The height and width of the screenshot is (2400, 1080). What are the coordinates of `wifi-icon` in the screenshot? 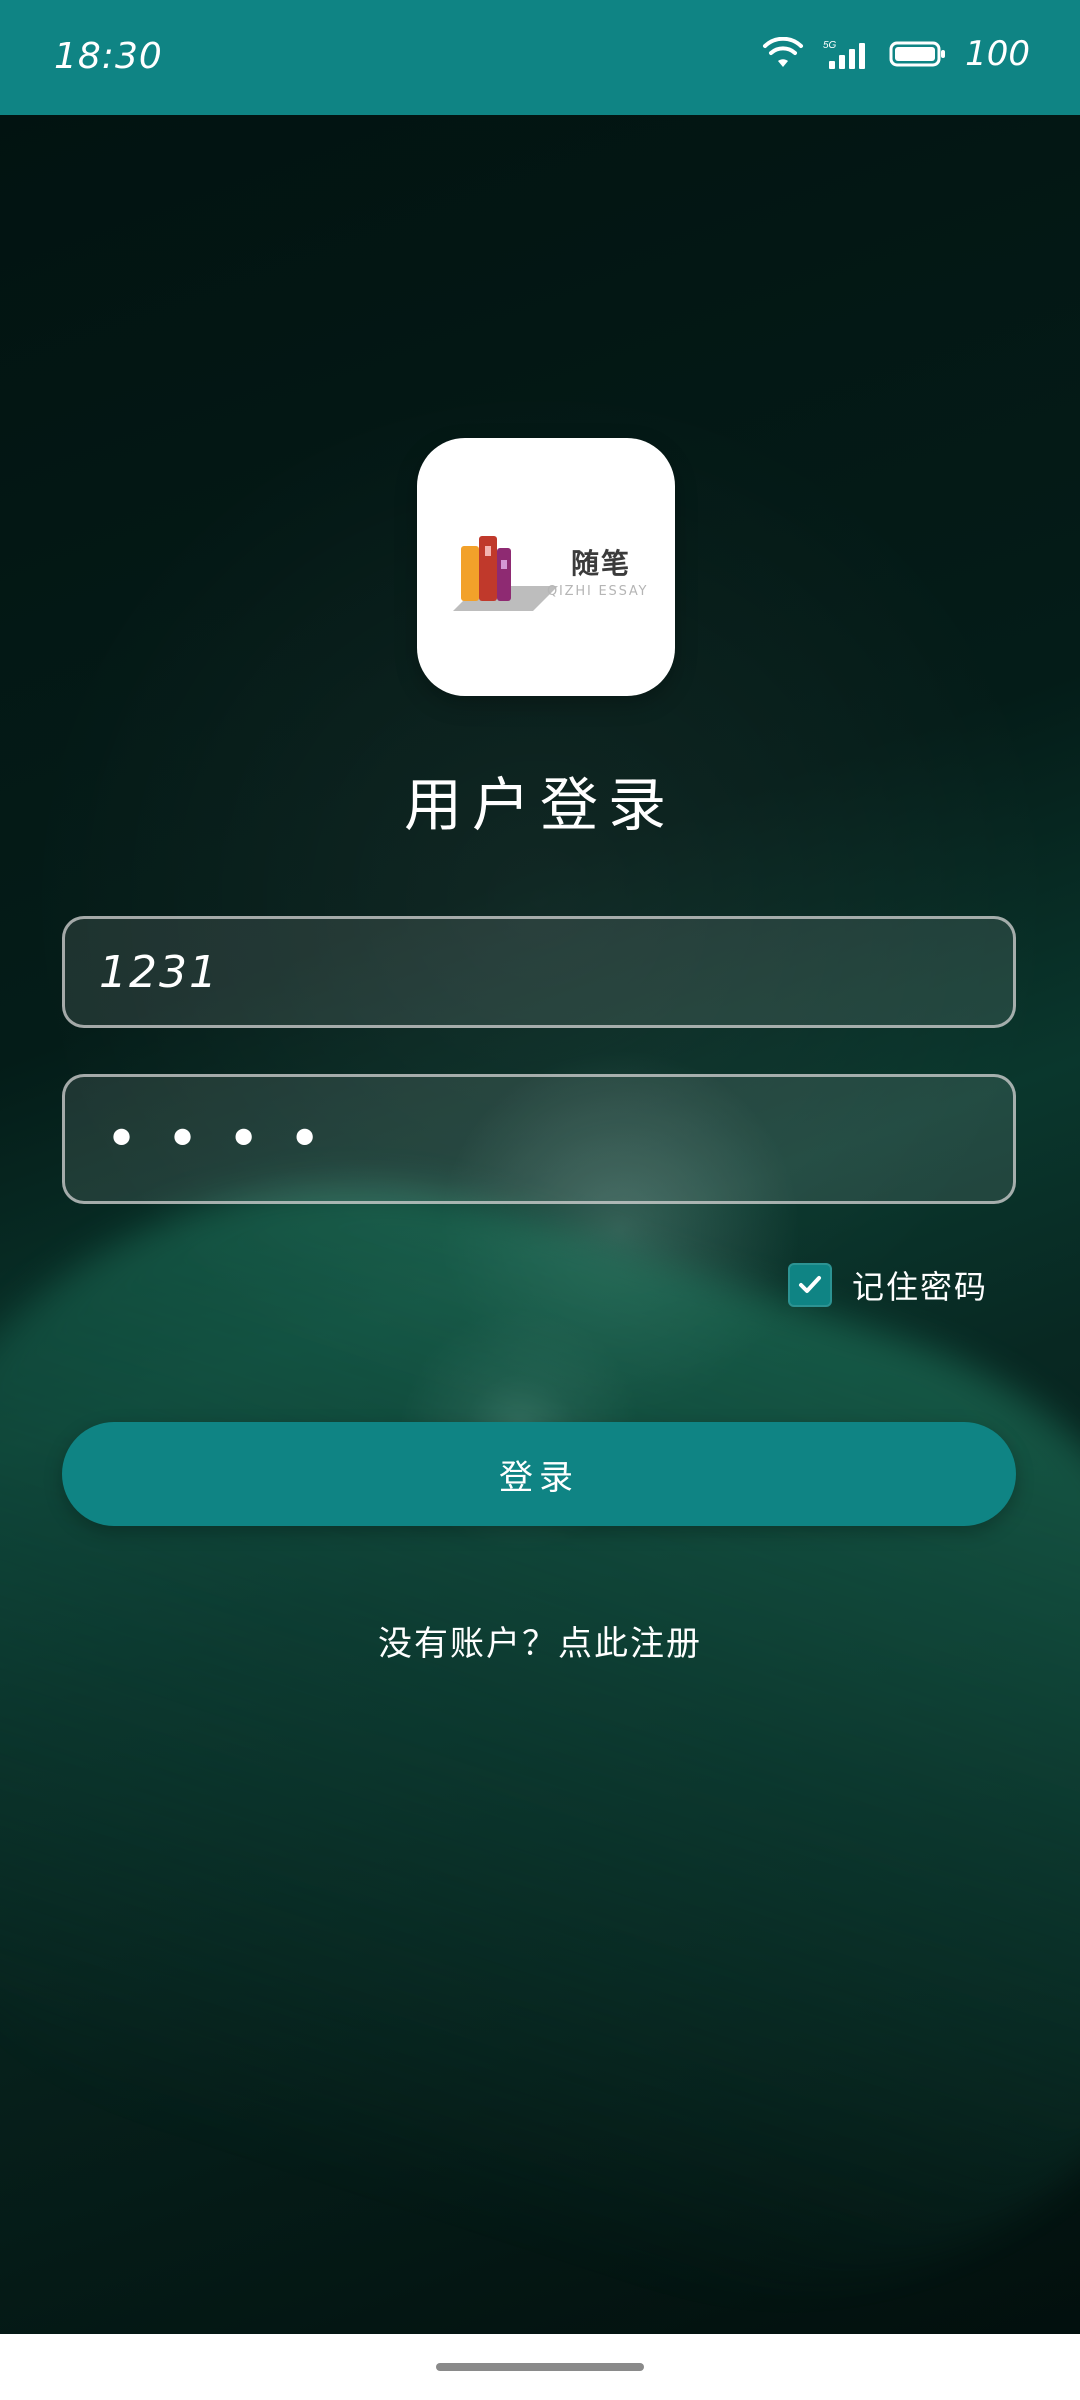 It's located at (783, 54).